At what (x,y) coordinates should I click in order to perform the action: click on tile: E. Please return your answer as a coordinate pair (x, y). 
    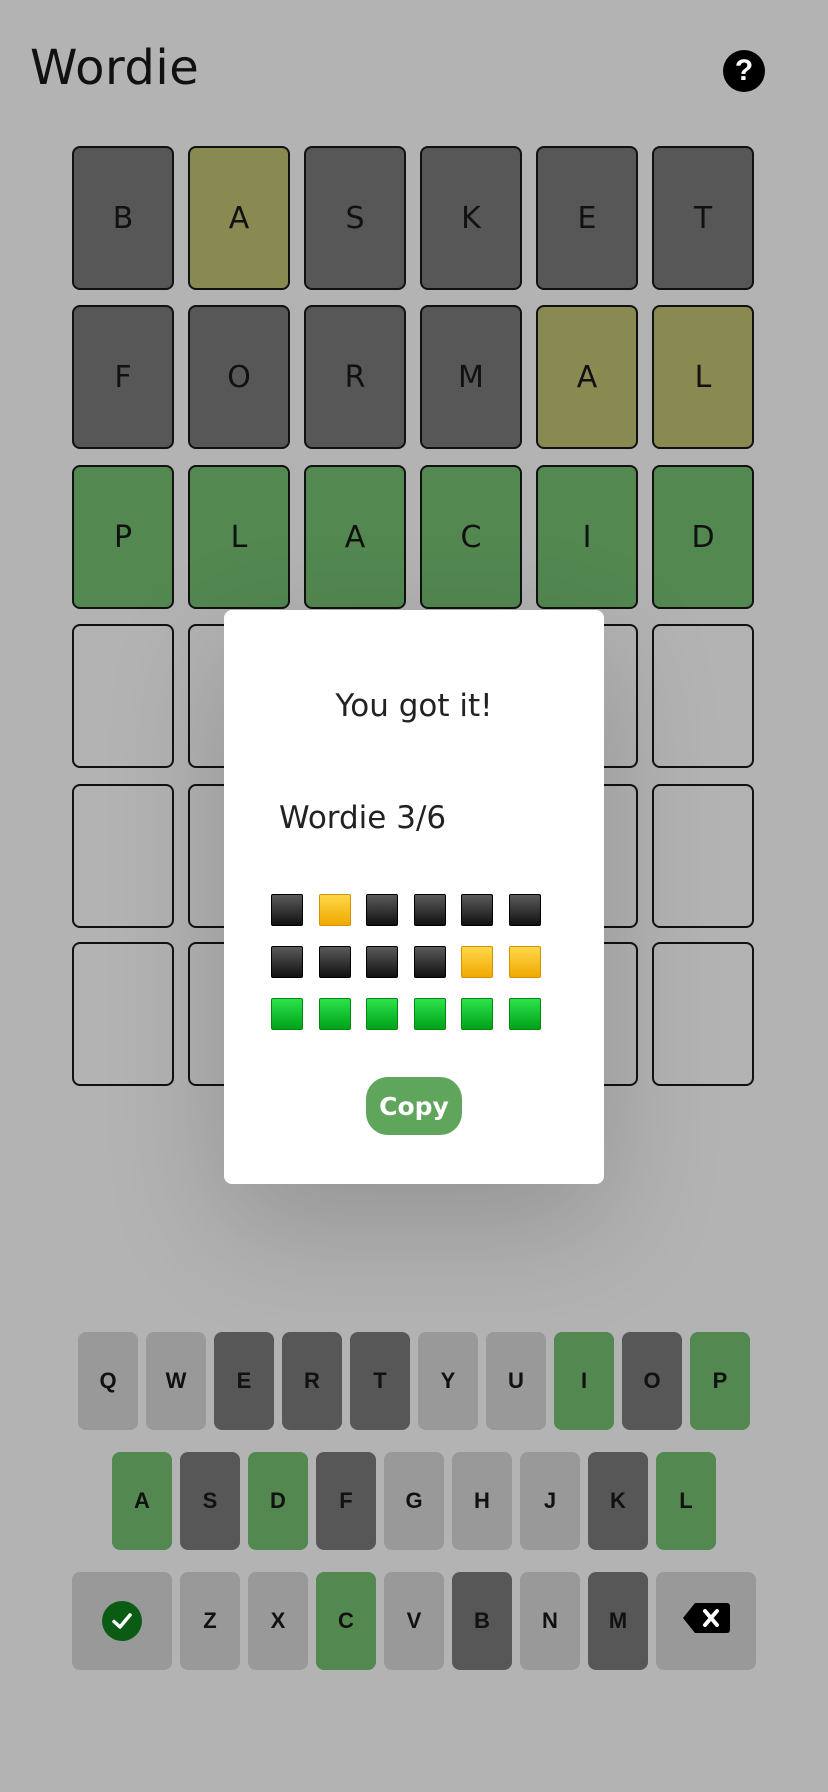
    Looking at the image, I should click on (587, 218).